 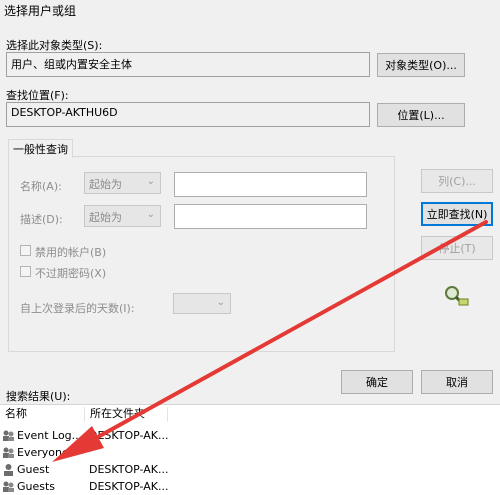 I want to click on name-combo: 起始为 ⌄, so click(x=122, y=183).